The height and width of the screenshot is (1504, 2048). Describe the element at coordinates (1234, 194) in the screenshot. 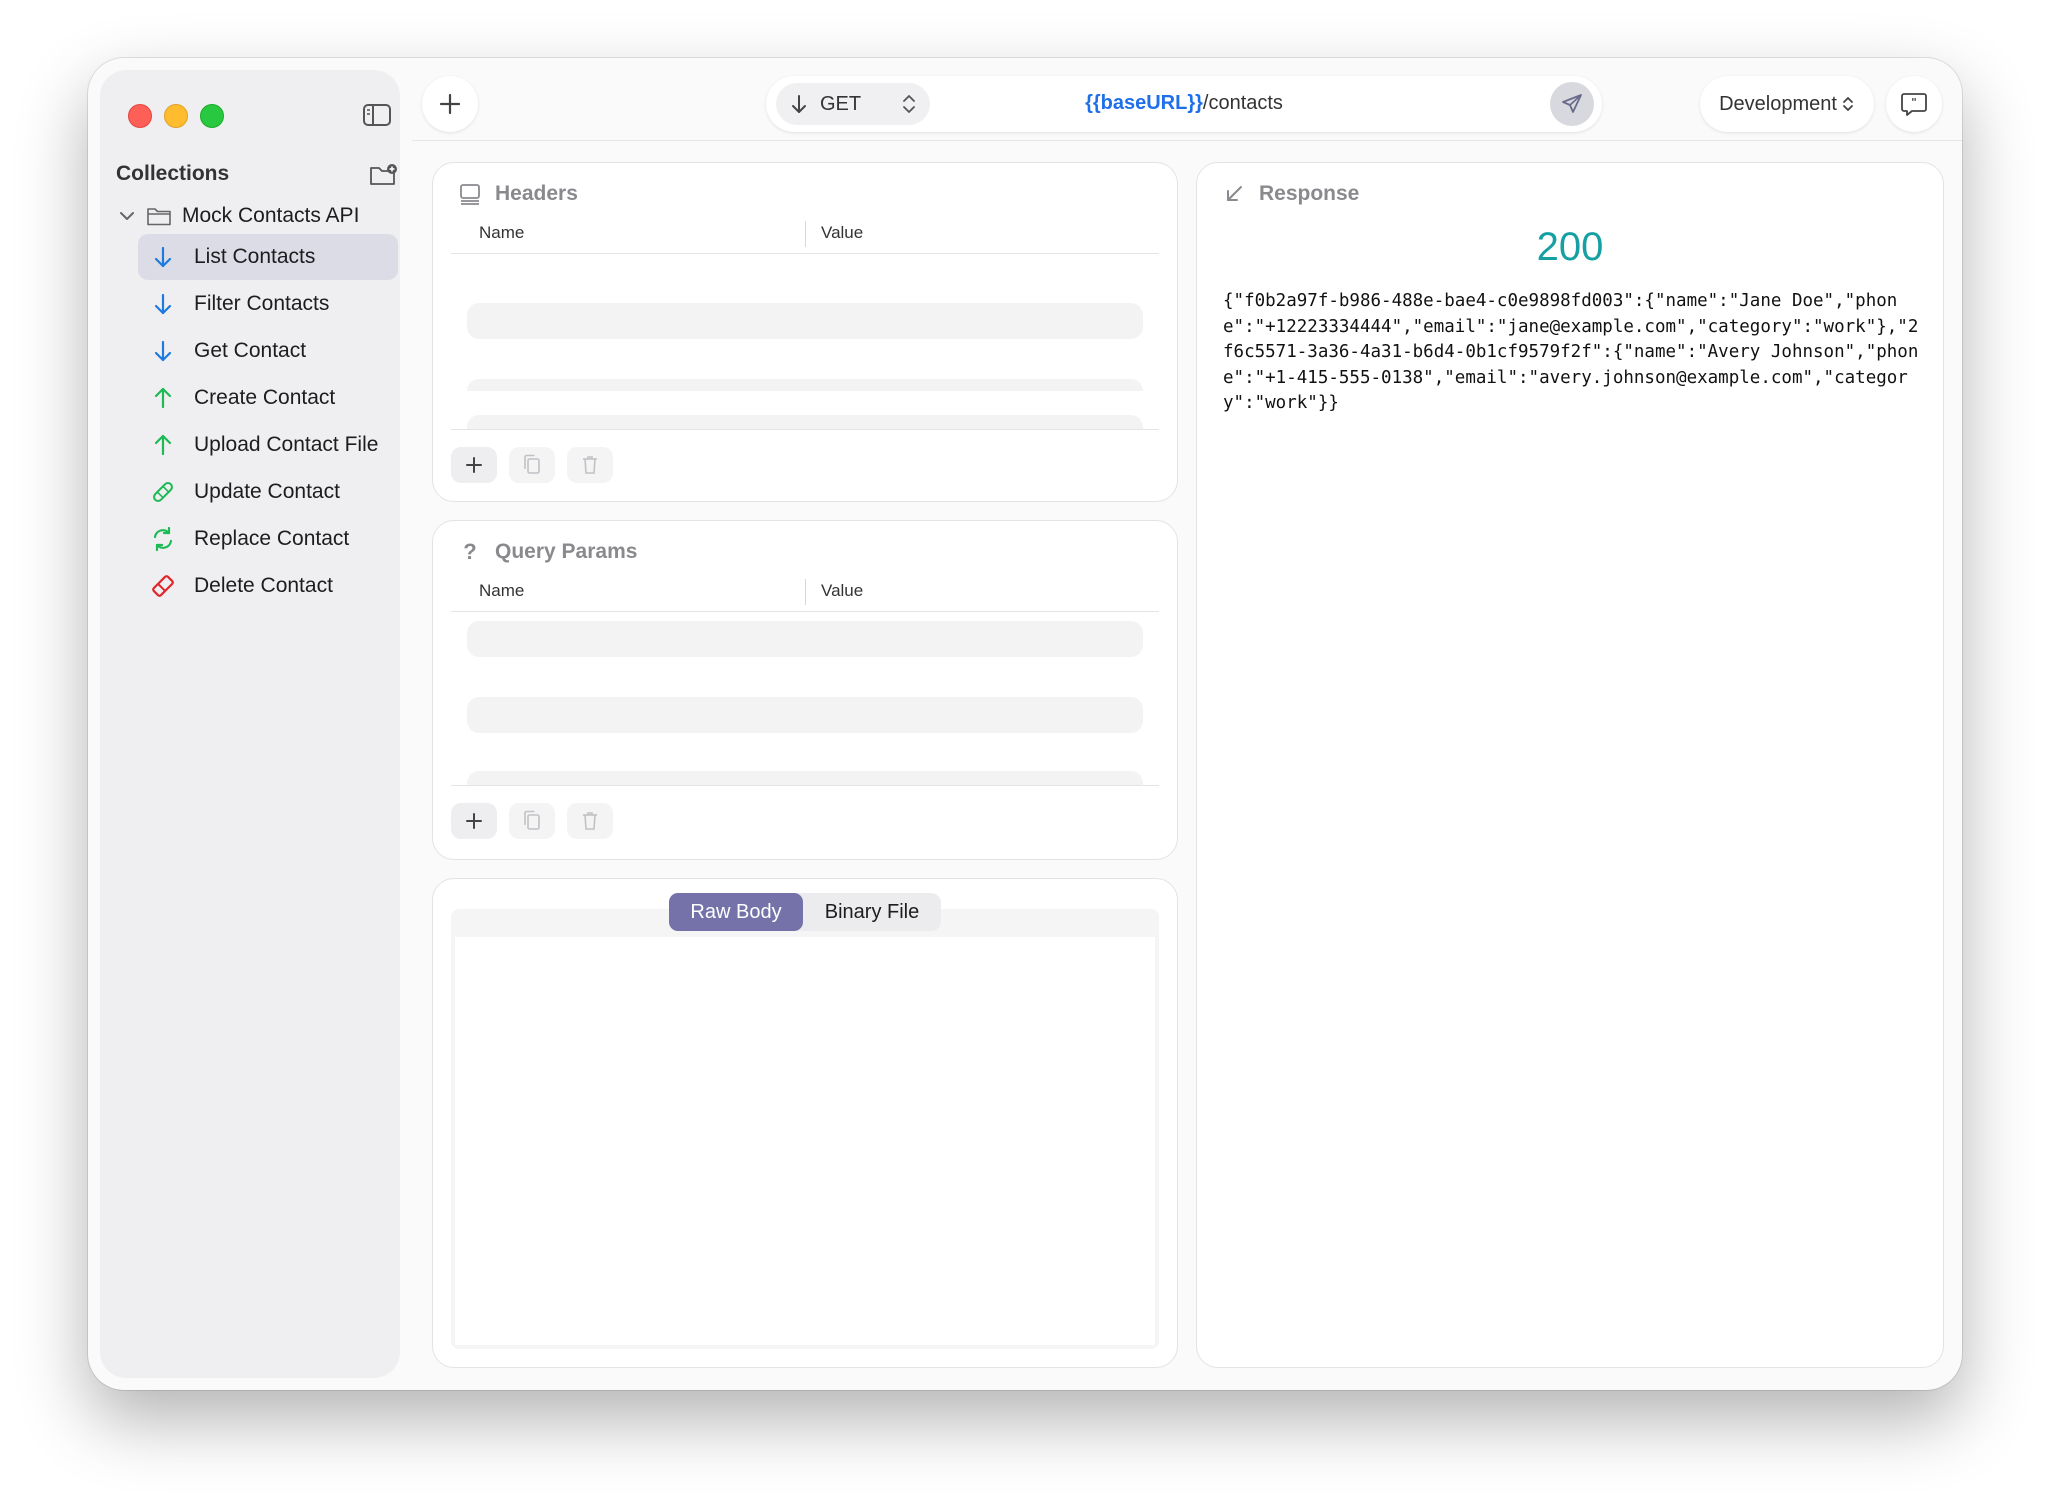

I see `arrow-down-left-icon` at that location.